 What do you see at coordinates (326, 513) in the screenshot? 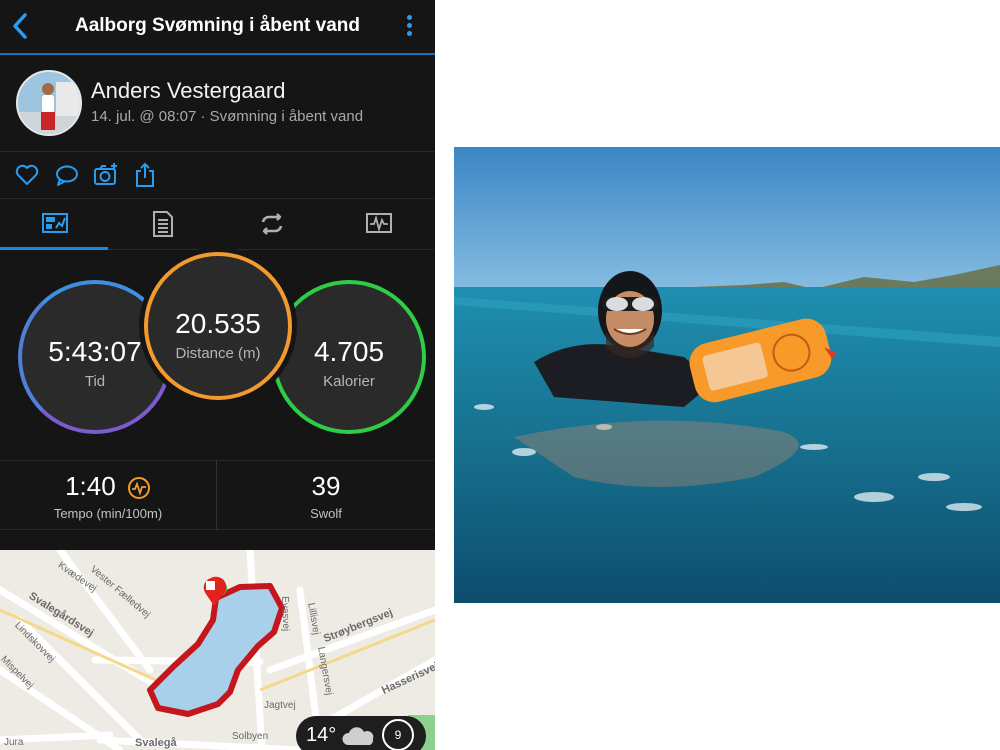
I see `swolf-label: Swolf` at bounding box center [326, 513].